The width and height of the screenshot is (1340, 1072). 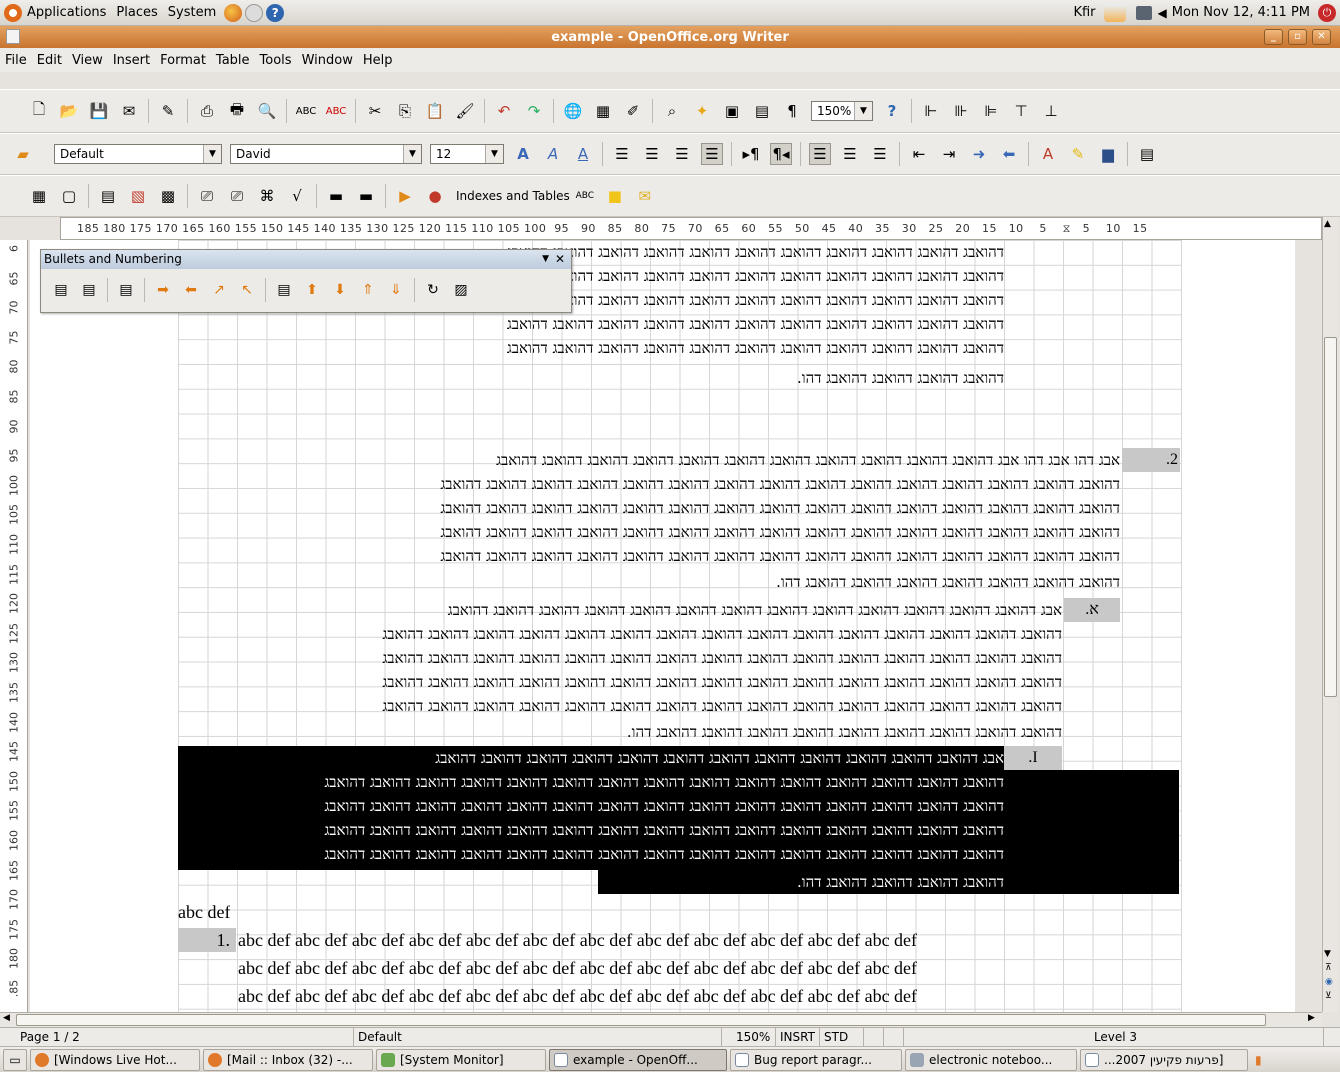 What do you see at coordinates (553, 154) in the screenshot?
I see `italic-icon: A` at bounding box center [553, 154].